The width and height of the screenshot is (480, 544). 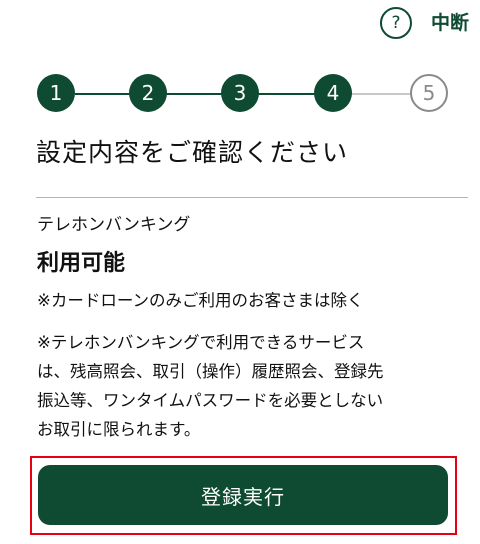 I want to click on step-4: 4, so click(x=333, y=93).